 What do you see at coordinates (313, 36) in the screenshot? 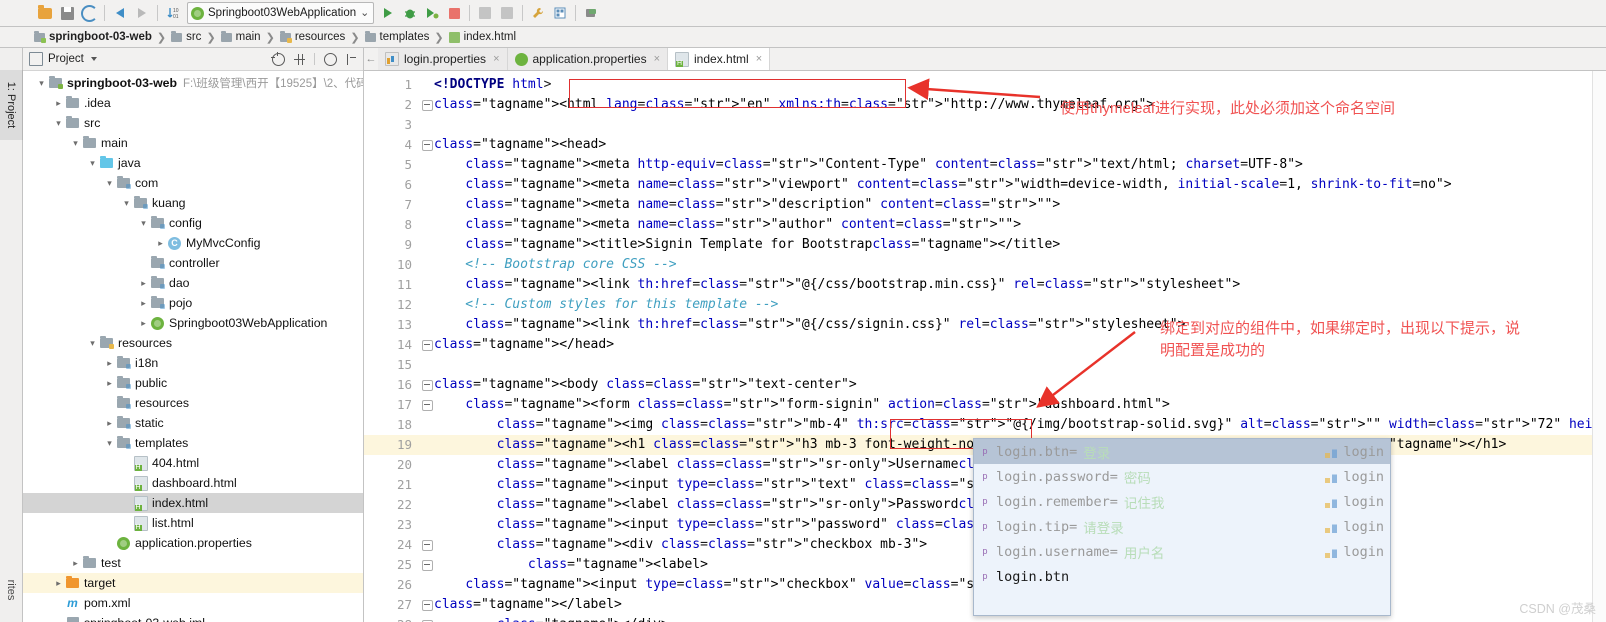
I see `breadcrumb-item-3: resources` at bounding box center [313, 36].